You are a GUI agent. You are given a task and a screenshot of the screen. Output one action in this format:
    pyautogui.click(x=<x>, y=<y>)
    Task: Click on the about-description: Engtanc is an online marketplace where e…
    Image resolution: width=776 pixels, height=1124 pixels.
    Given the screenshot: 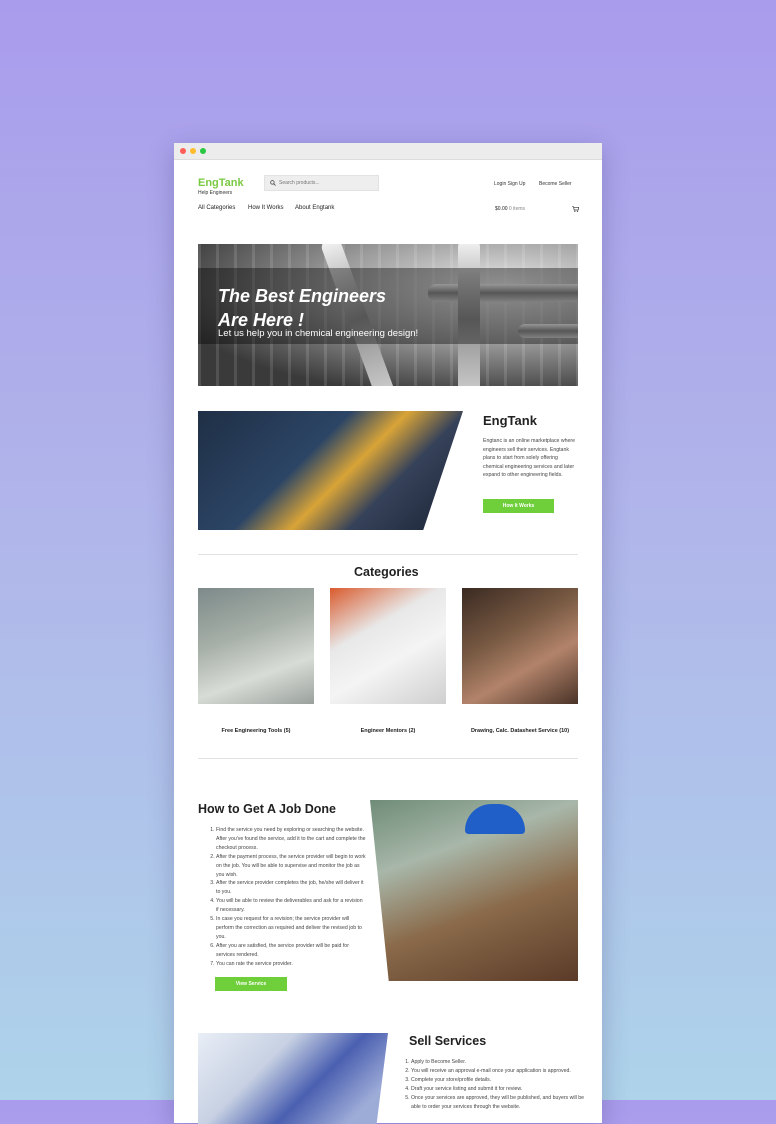 What is the action you would take?
    pyautogui.click(x=529, y=458)
    